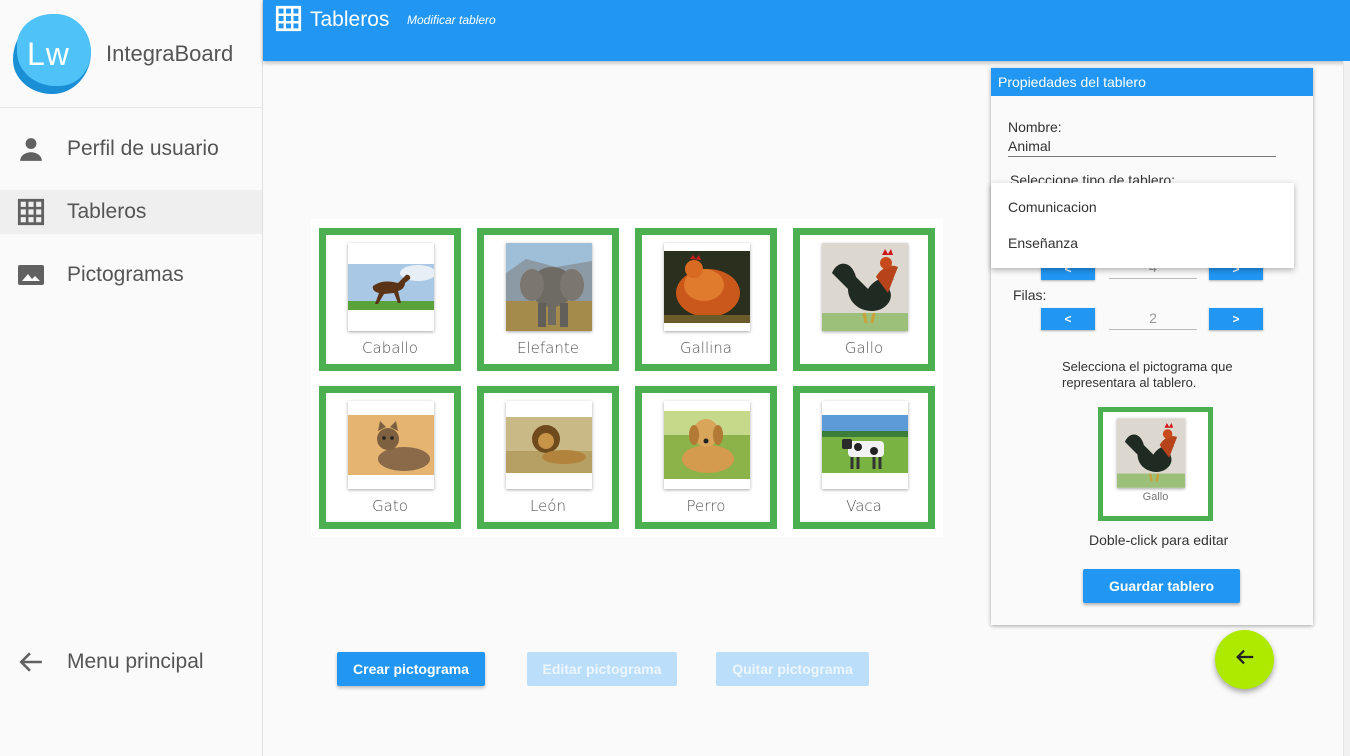 The image size is (1350, 756). I want to click on sidebar-item-tableros: Tableros, so click(131, 212).